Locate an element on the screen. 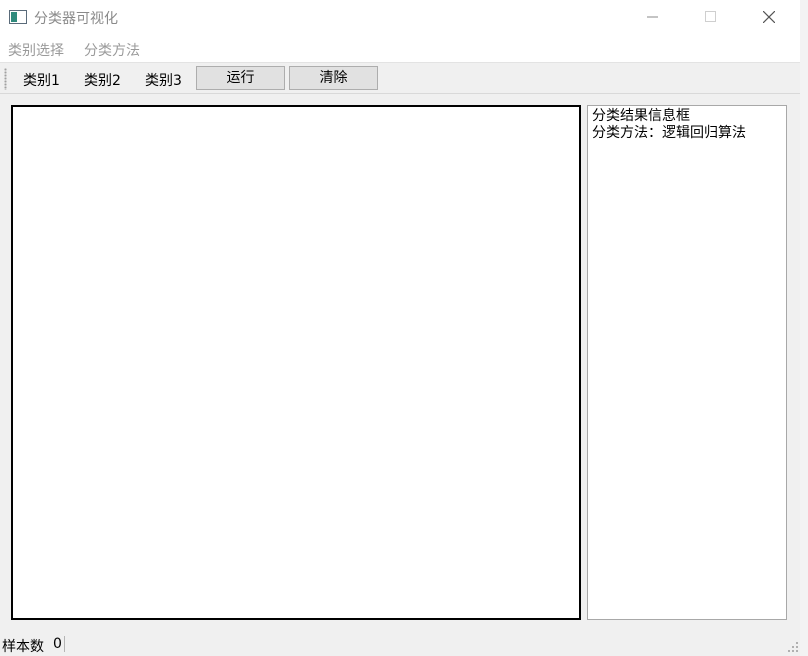 The height and width of the screenshot is (656, 808). sample-count-value: 0 is located at coordinates (59, 644).